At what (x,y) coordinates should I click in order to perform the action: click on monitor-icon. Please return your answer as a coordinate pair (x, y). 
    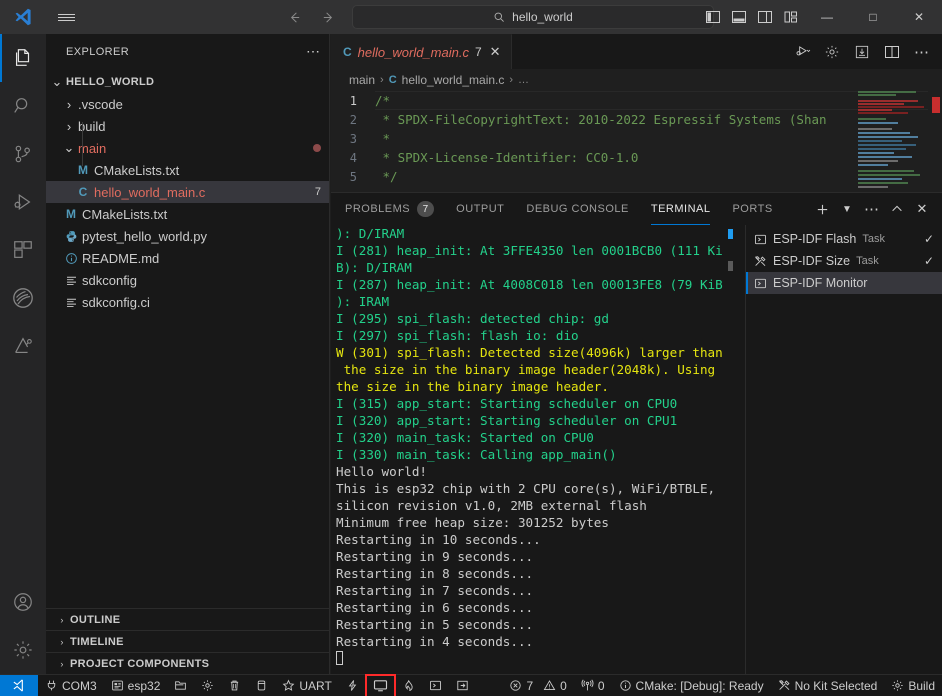
    Looking at the image, I should click on (380, 685).